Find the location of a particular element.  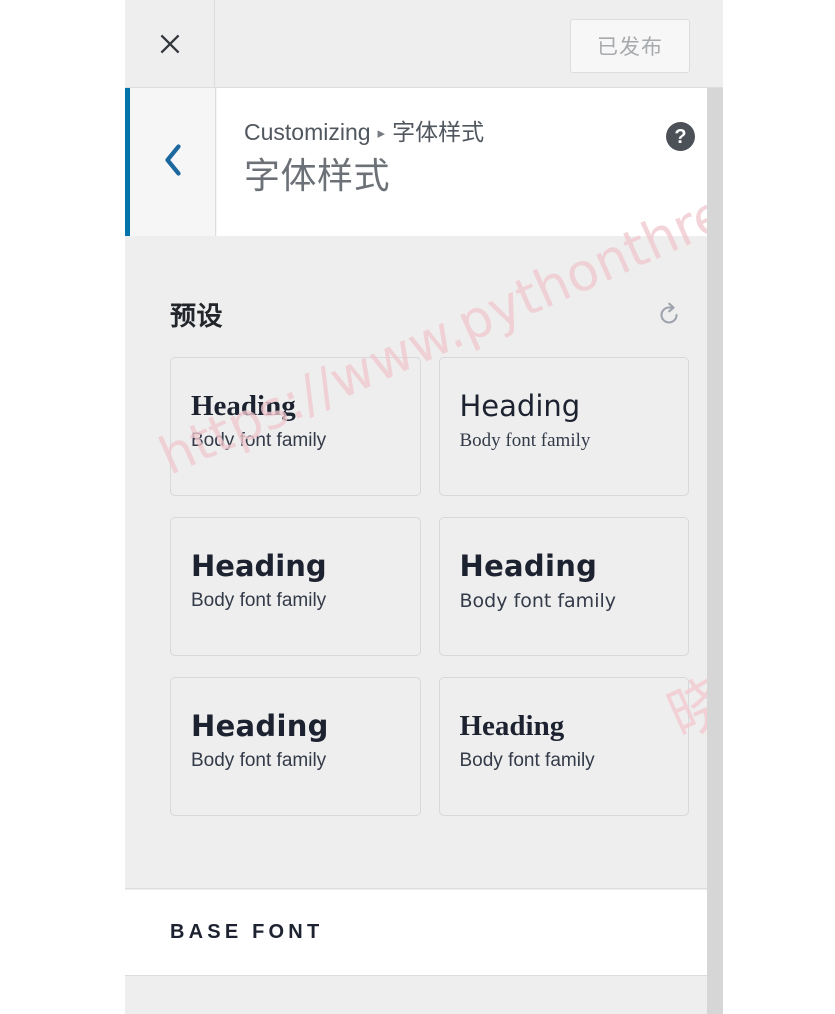

help-icon-label: ? is located at coordinates (680, 136).